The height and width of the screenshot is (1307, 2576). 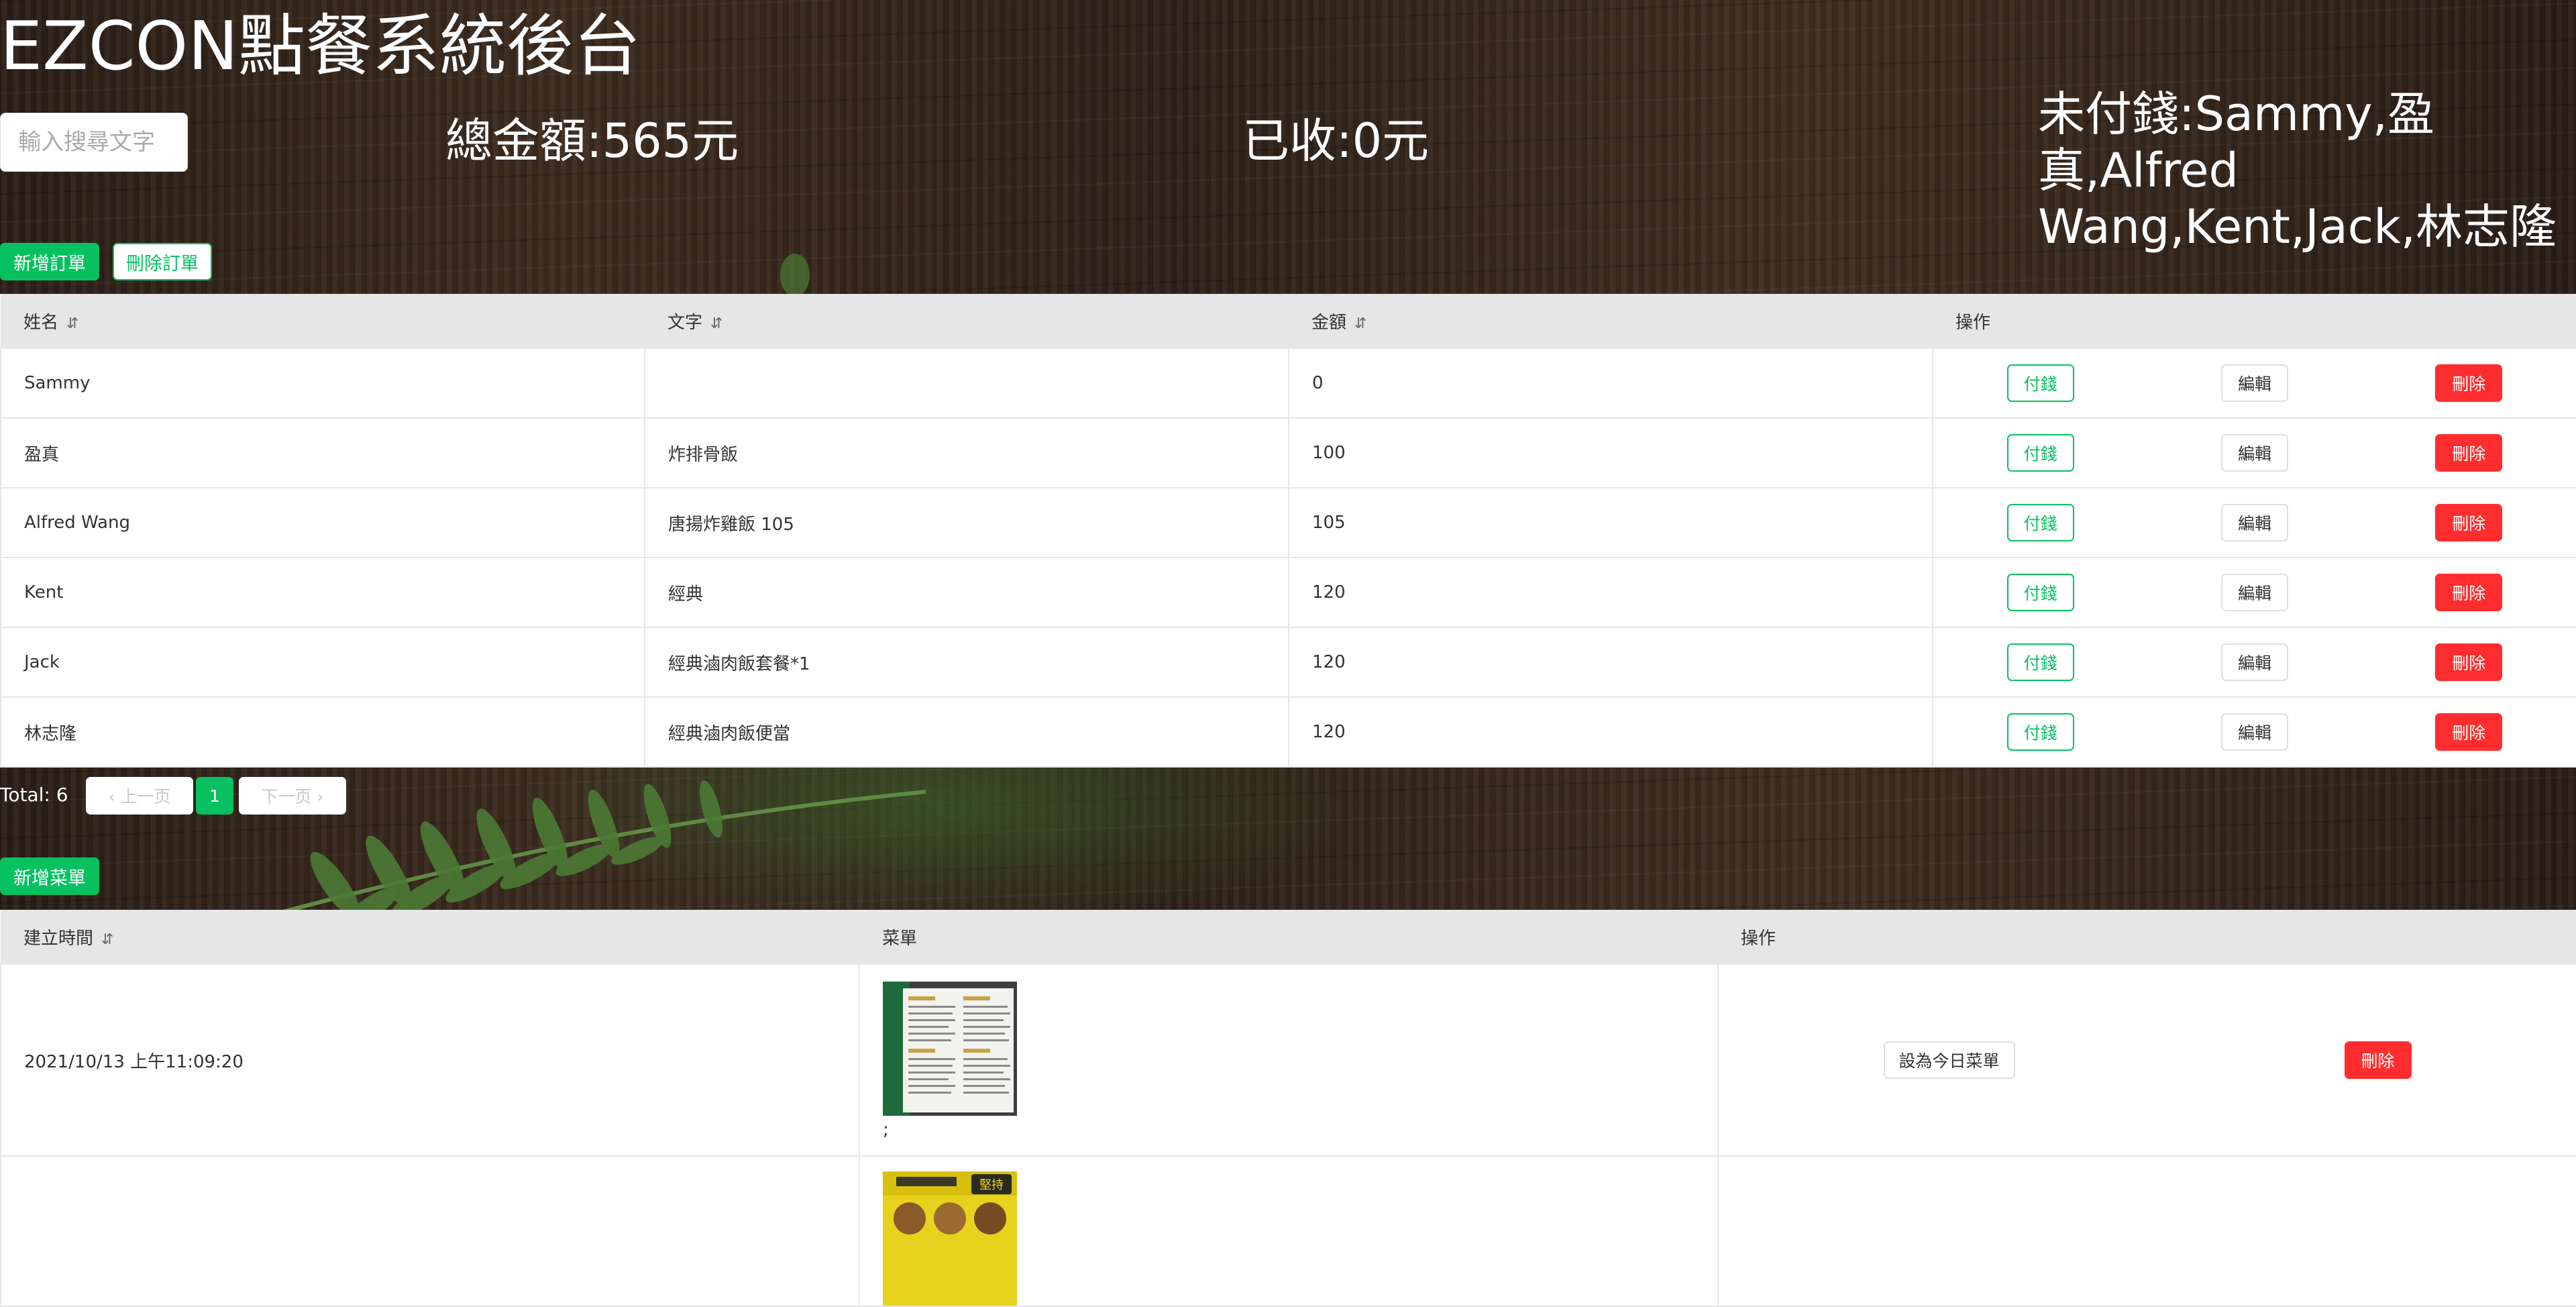 I want to click on svg-text: 堅持, so click(x=991, y=1185).